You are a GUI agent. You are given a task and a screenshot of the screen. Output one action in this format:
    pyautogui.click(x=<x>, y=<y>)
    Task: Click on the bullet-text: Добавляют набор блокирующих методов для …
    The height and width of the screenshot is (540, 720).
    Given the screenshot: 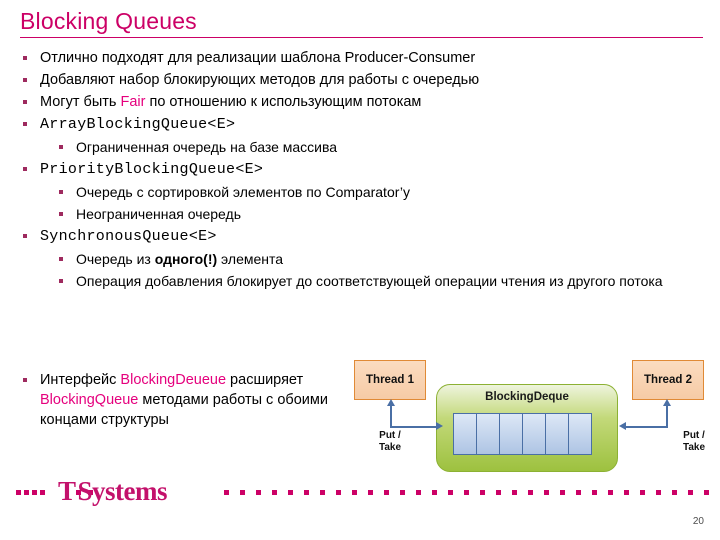 What is the action you would take?
    pyautogui.click(x=260, y=80)
    